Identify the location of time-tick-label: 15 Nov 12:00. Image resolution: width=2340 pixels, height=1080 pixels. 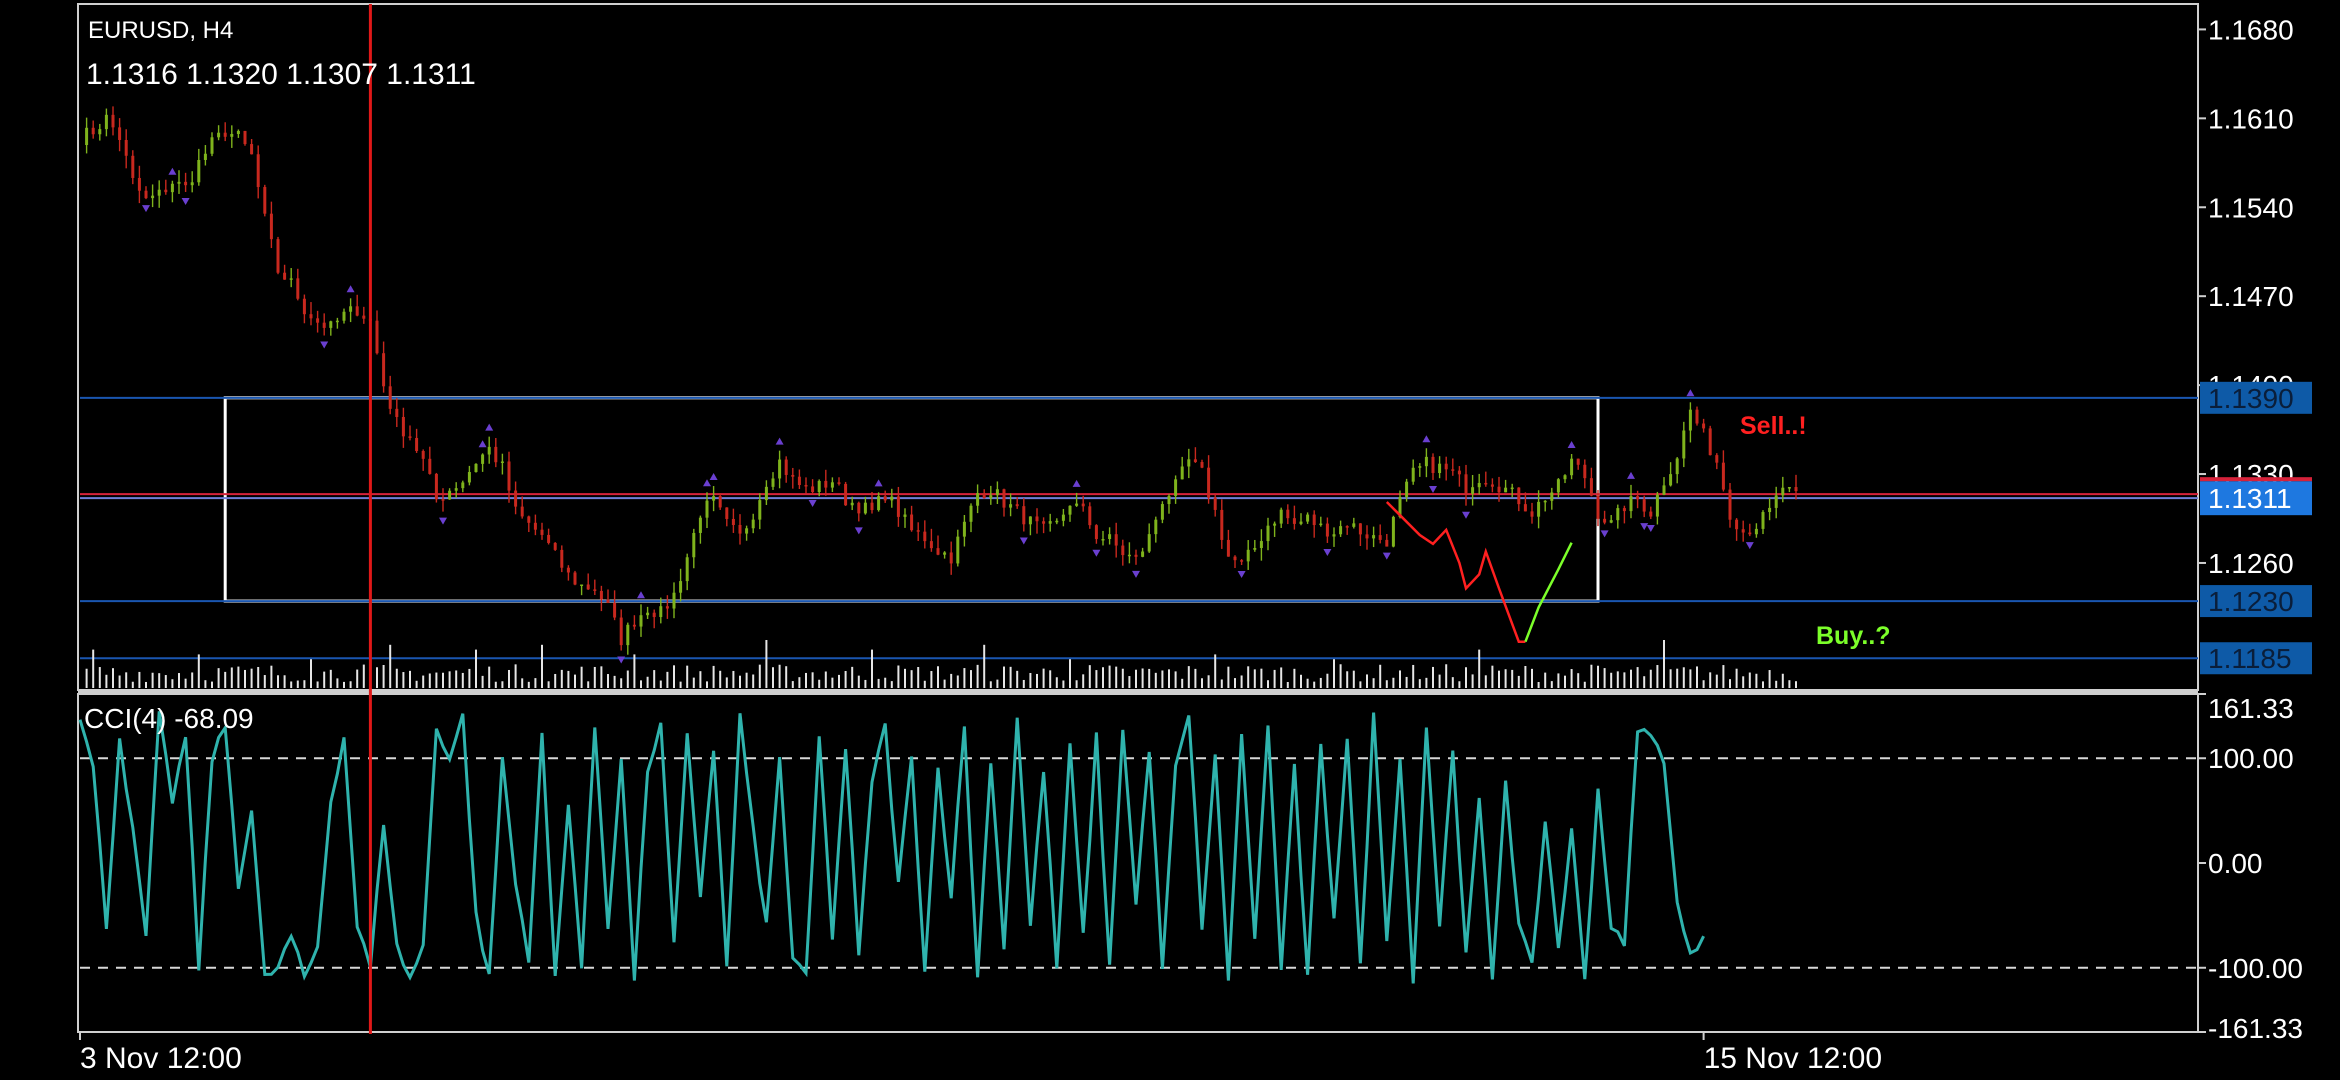
(1793, 1058).